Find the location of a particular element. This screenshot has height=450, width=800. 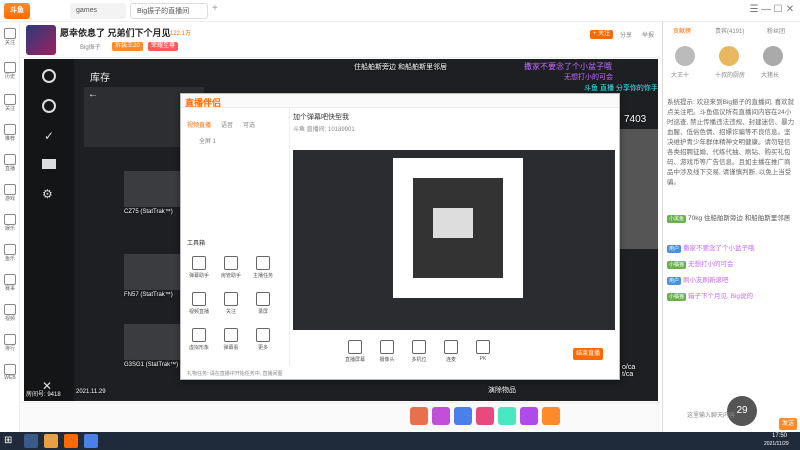

sync-icon is located at coordinates (49, 106).